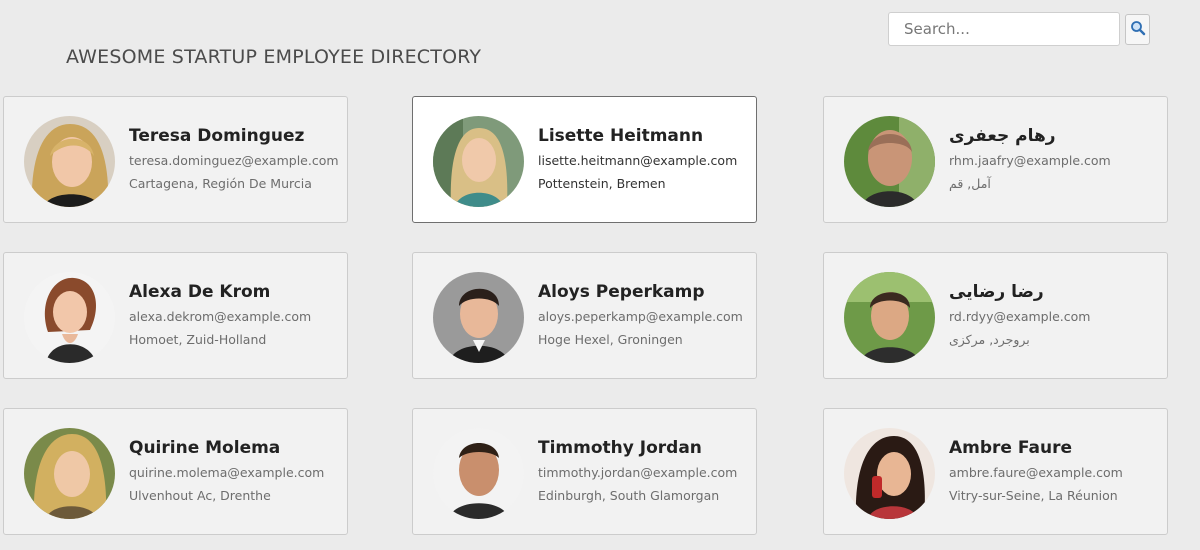 The height and width of the screenshot is (550, 1200). What do you see at coordinates (217, 136) in the screenshot?
I see `employee-name: Teresa Dominguez` at bounding box center [217, 136].